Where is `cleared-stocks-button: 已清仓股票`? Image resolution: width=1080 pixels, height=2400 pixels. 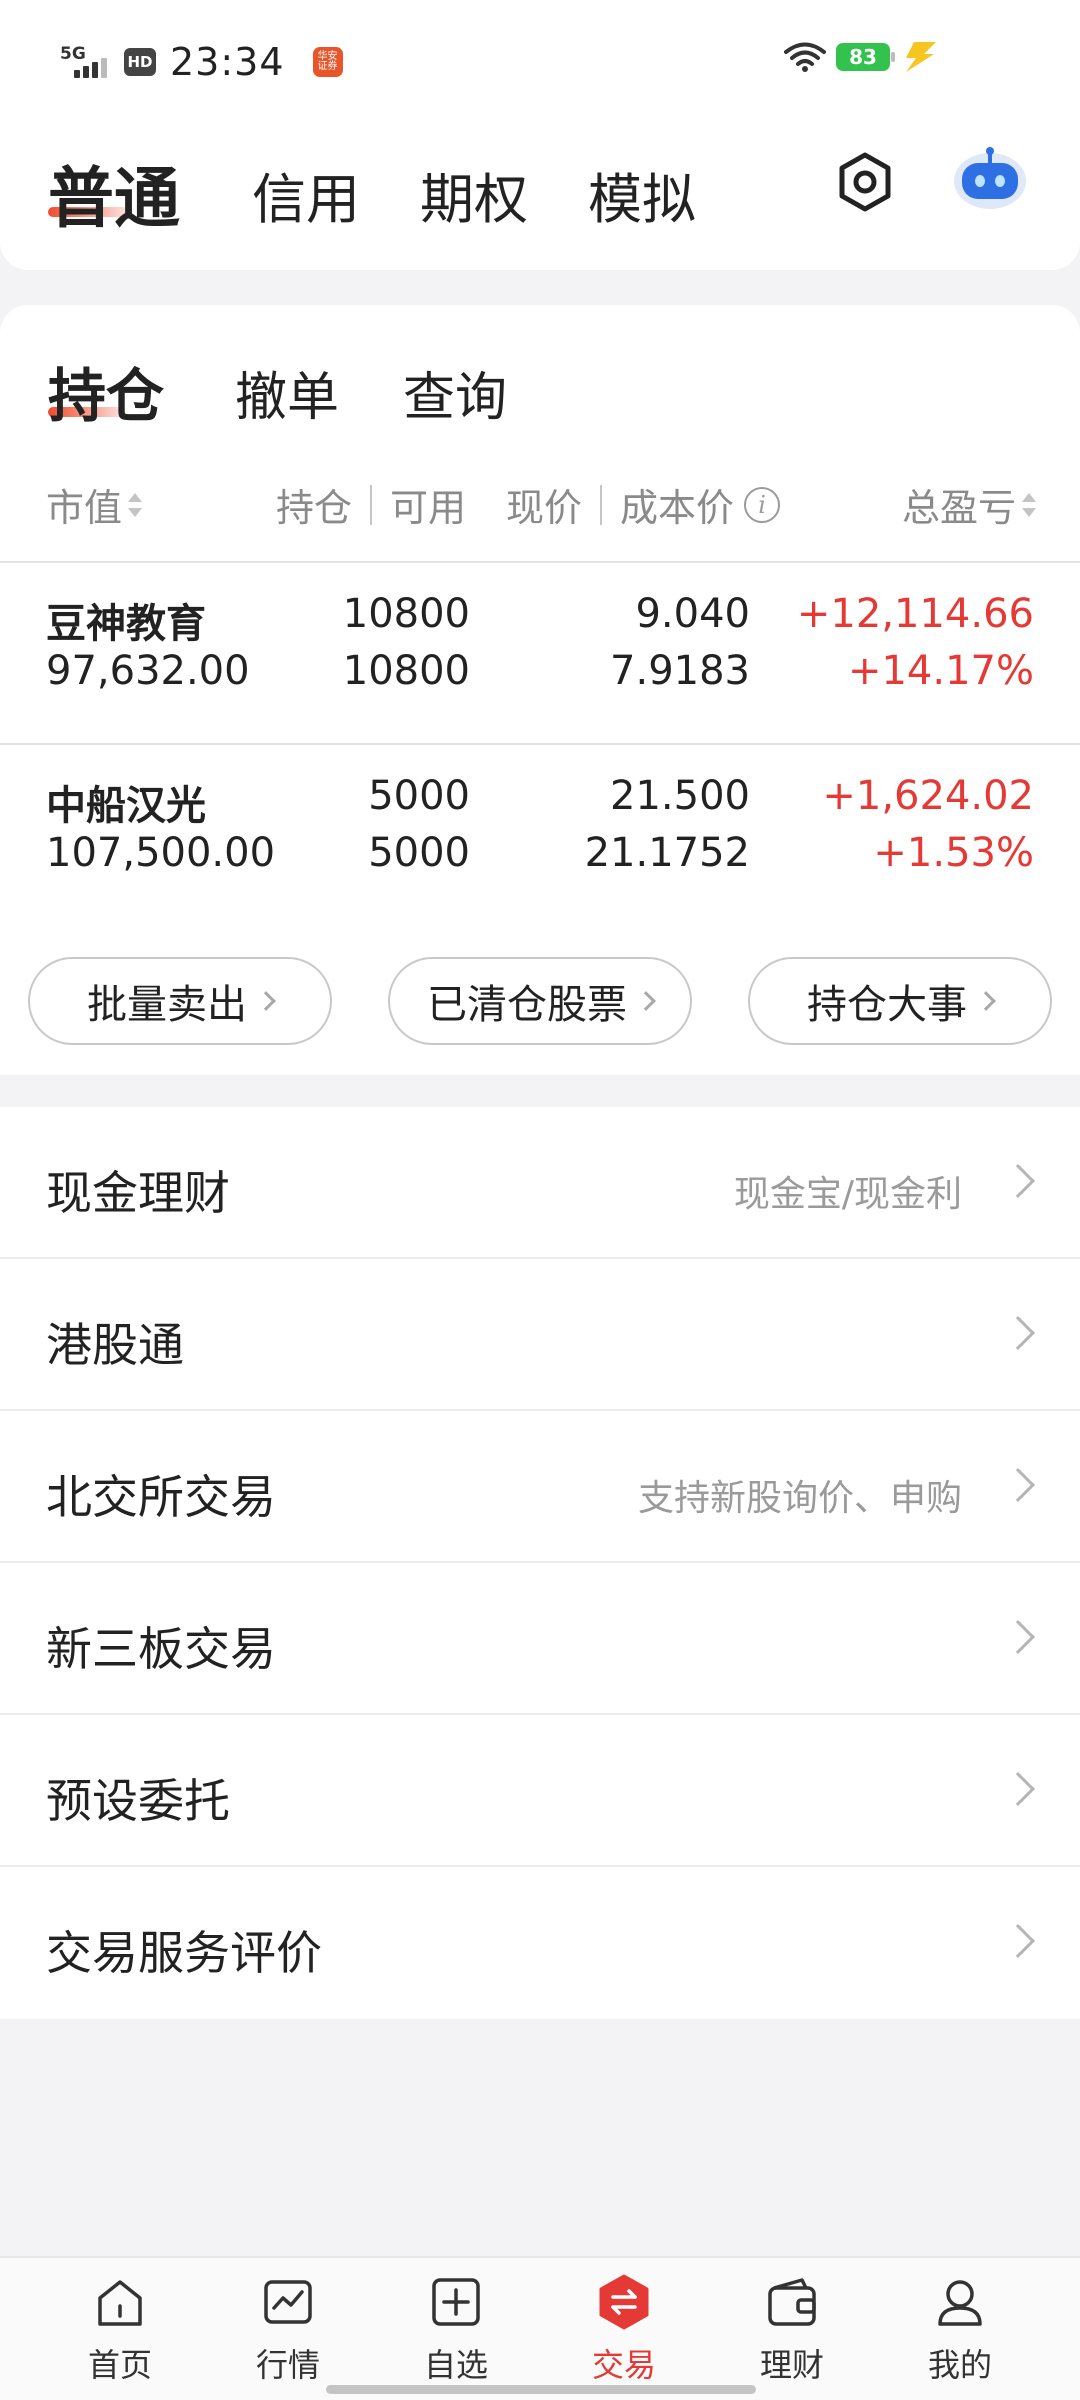 cleared-stocks-button: 已清仓股票 is located at coordinates (540, 1001).